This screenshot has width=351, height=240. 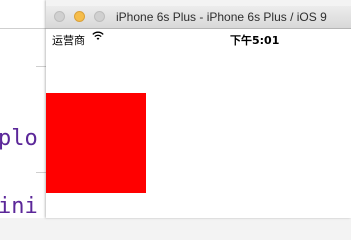 I want to click on code-editor-pane: plo ini, so click(x=23, y=109).